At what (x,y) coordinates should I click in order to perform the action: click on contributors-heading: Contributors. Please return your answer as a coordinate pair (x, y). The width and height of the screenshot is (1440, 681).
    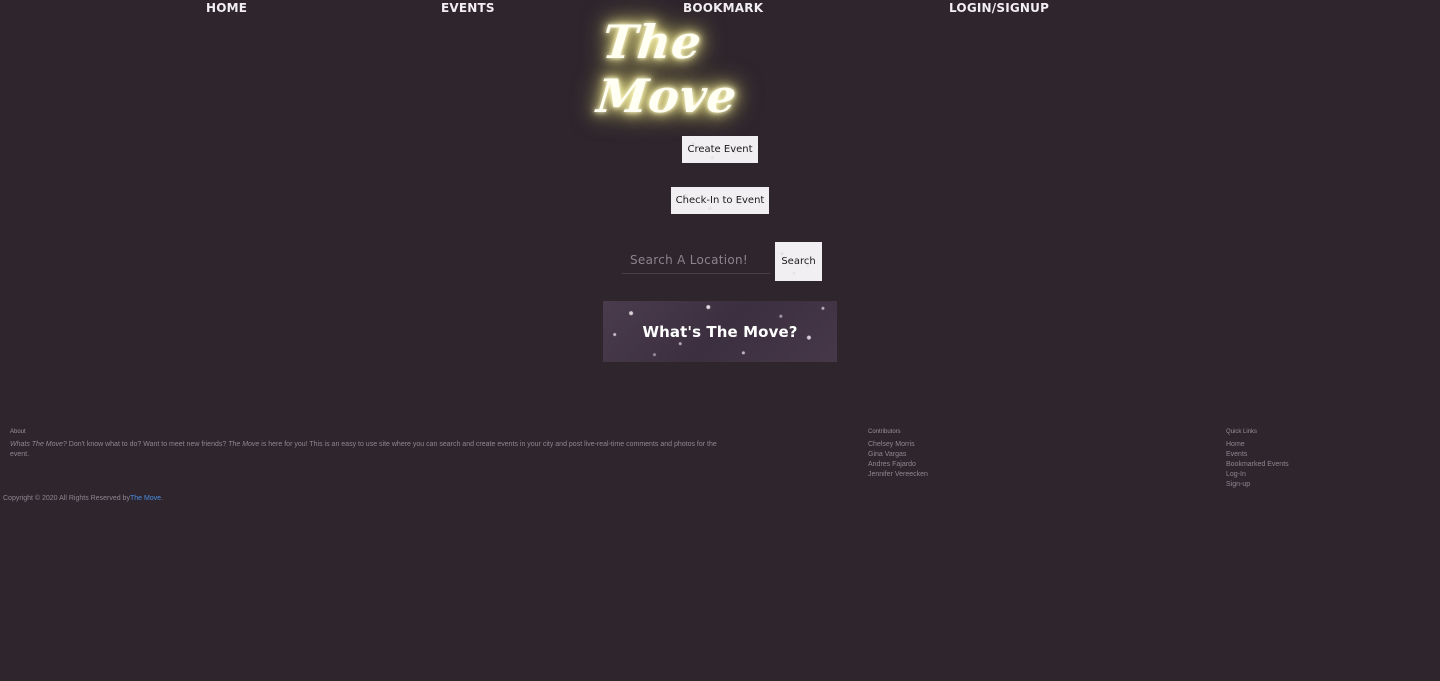
    Looking at the image, I should click on (884, 432).